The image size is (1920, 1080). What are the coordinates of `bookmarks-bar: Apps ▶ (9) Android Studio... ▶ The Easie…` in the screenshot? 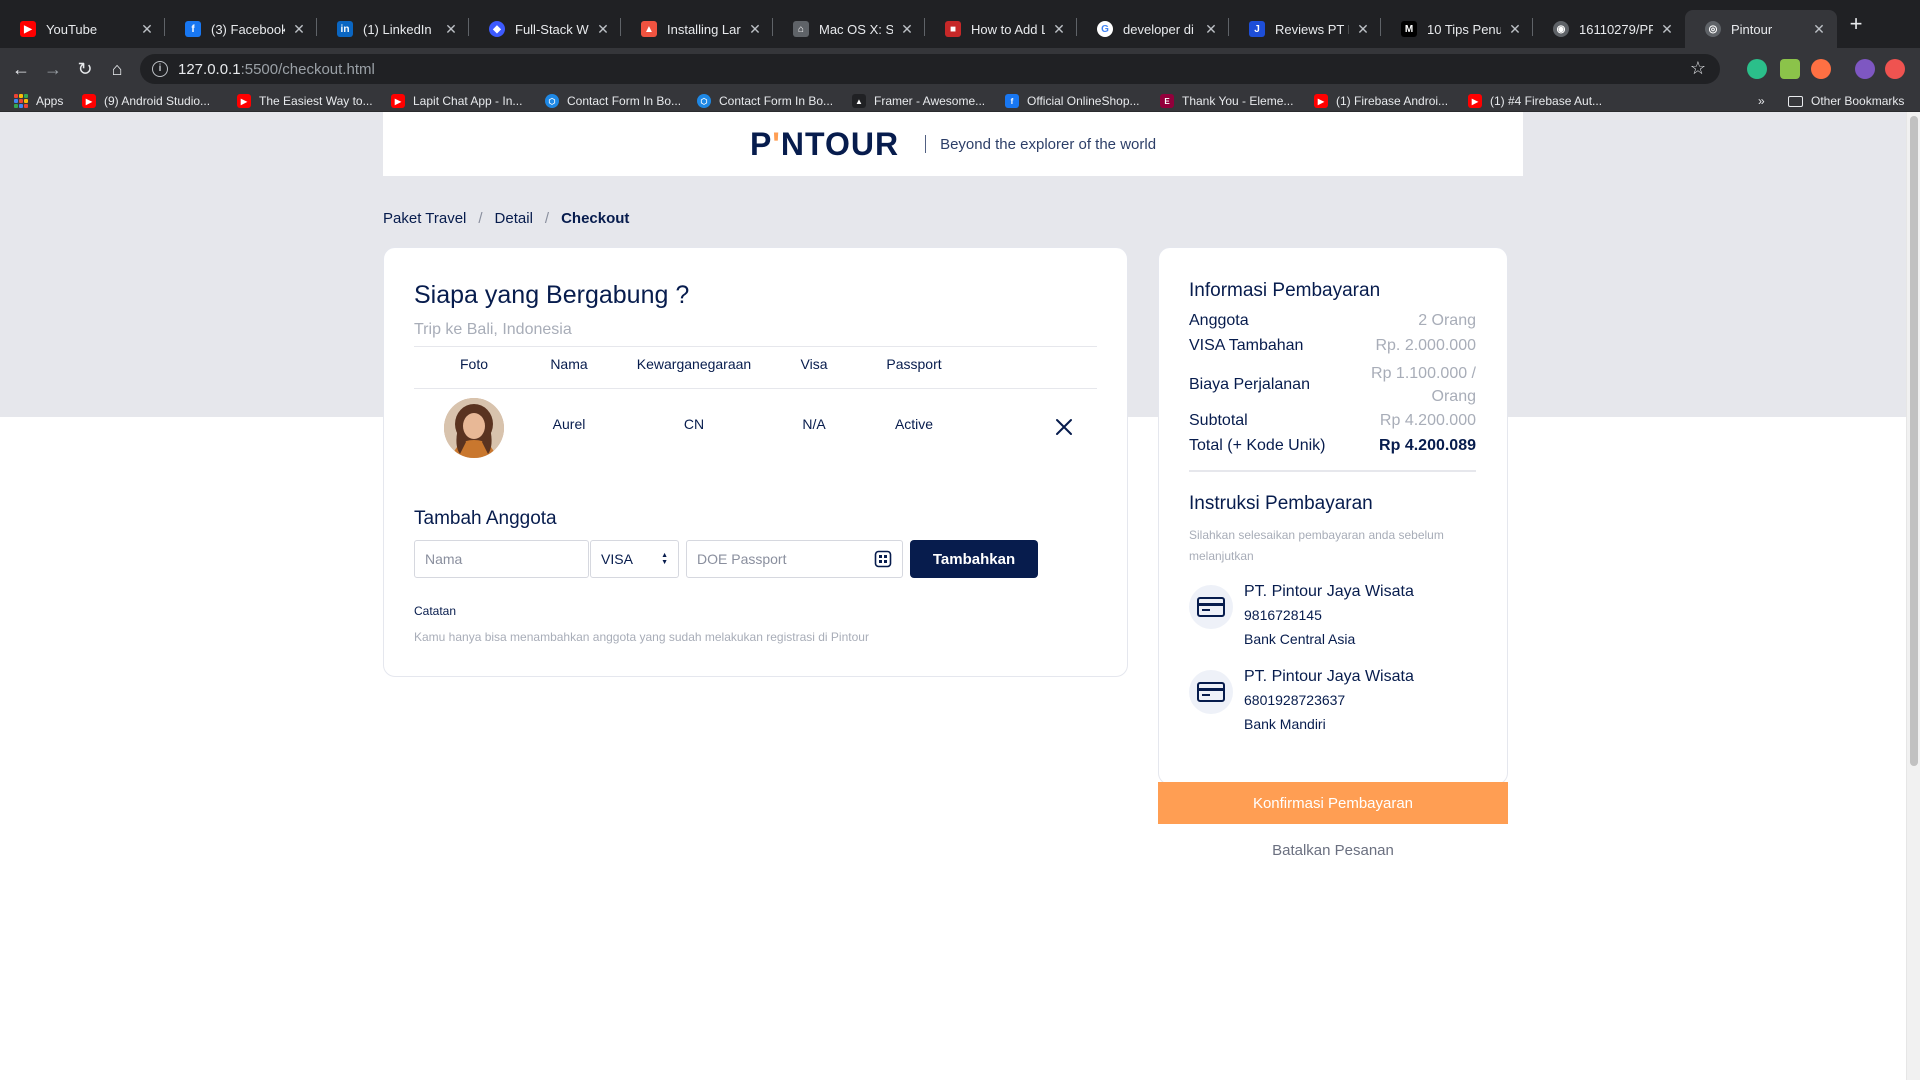 It's located at (960, 101).